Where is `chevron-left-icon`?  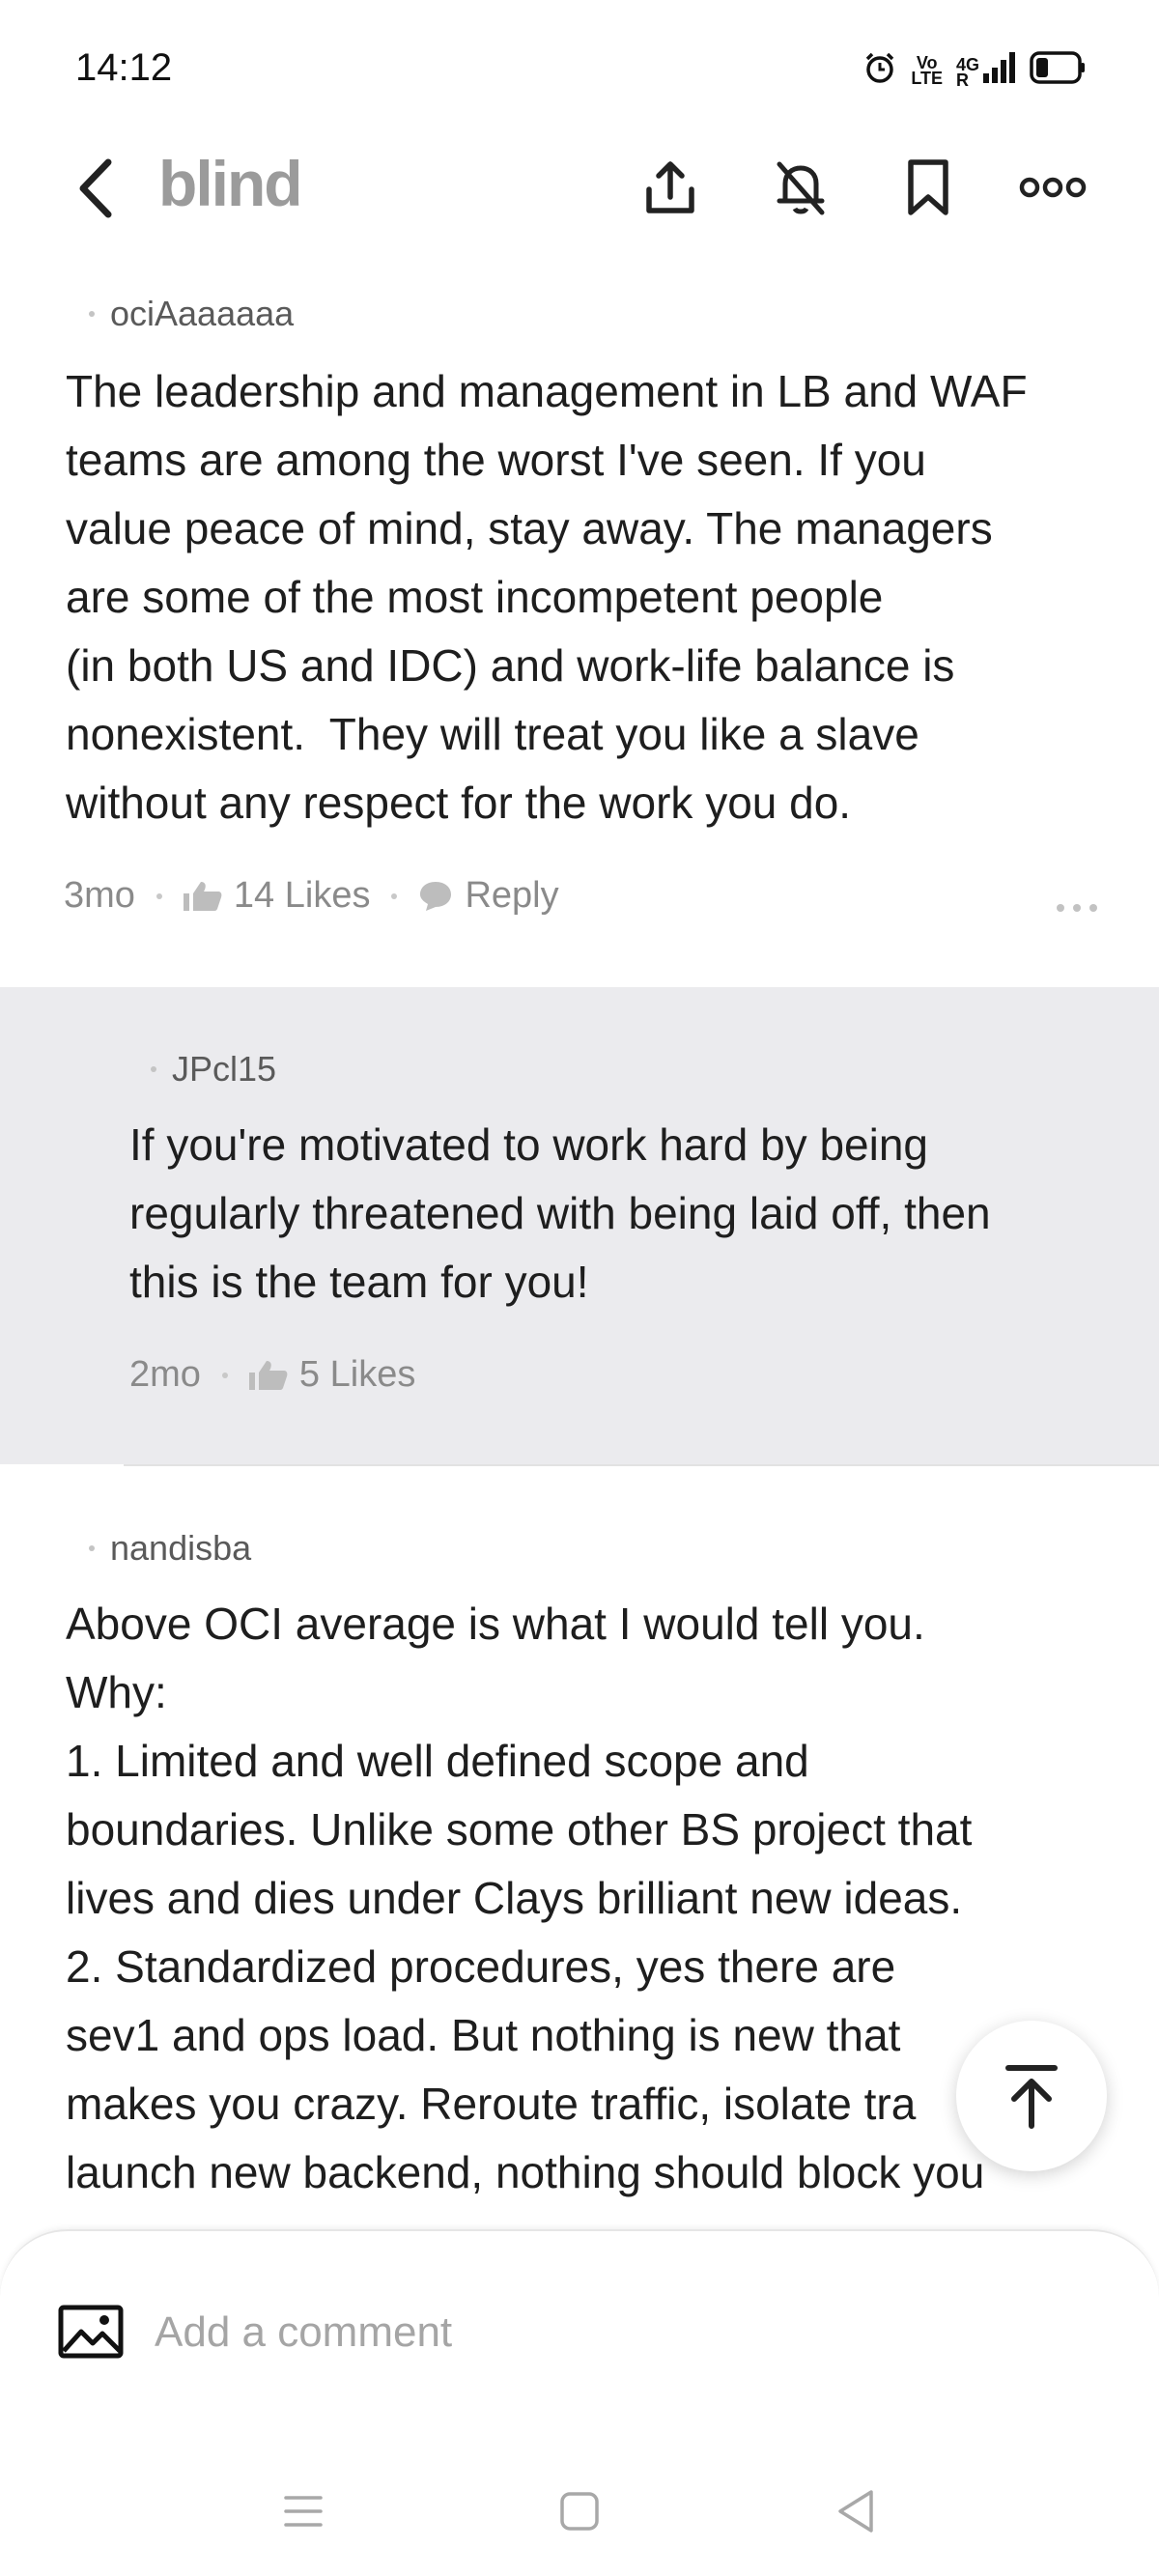 chevron-left-icon is located at coordinates (95, 188).